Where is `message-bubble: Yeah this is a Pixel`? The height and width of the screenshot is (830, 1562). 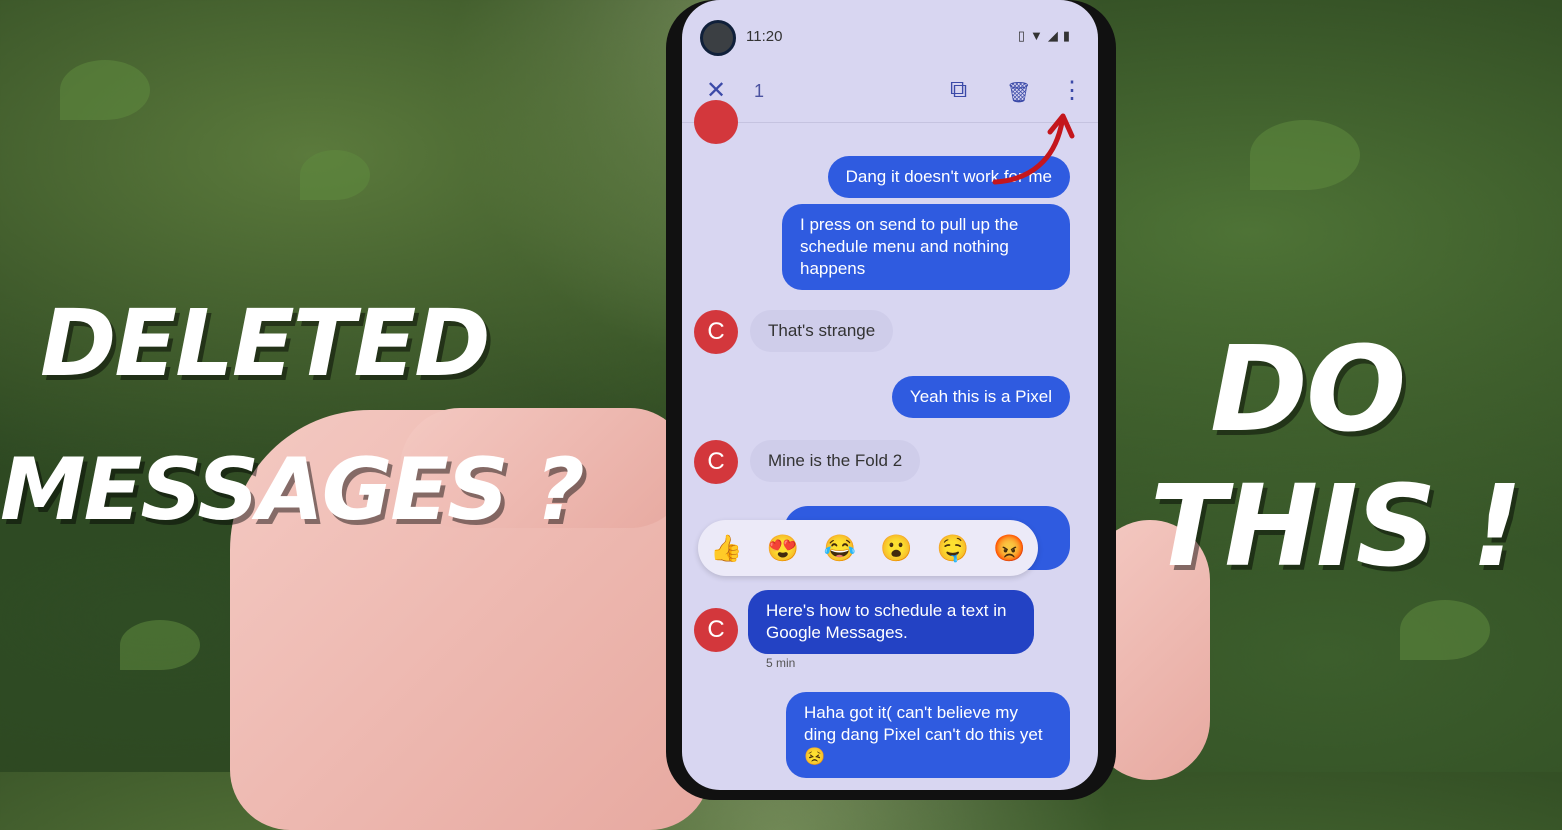 message-bubble: Yeah this is a Pixel is located at coordinates (980, 397).